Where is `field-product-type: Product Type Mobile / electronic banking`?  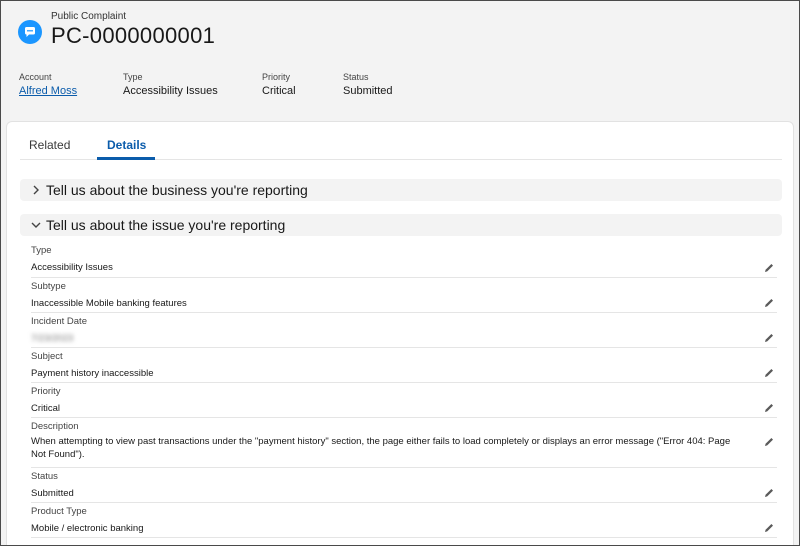 field-product-type: Product Type Mobile / electronic banking is located at coordinates (404, 520).